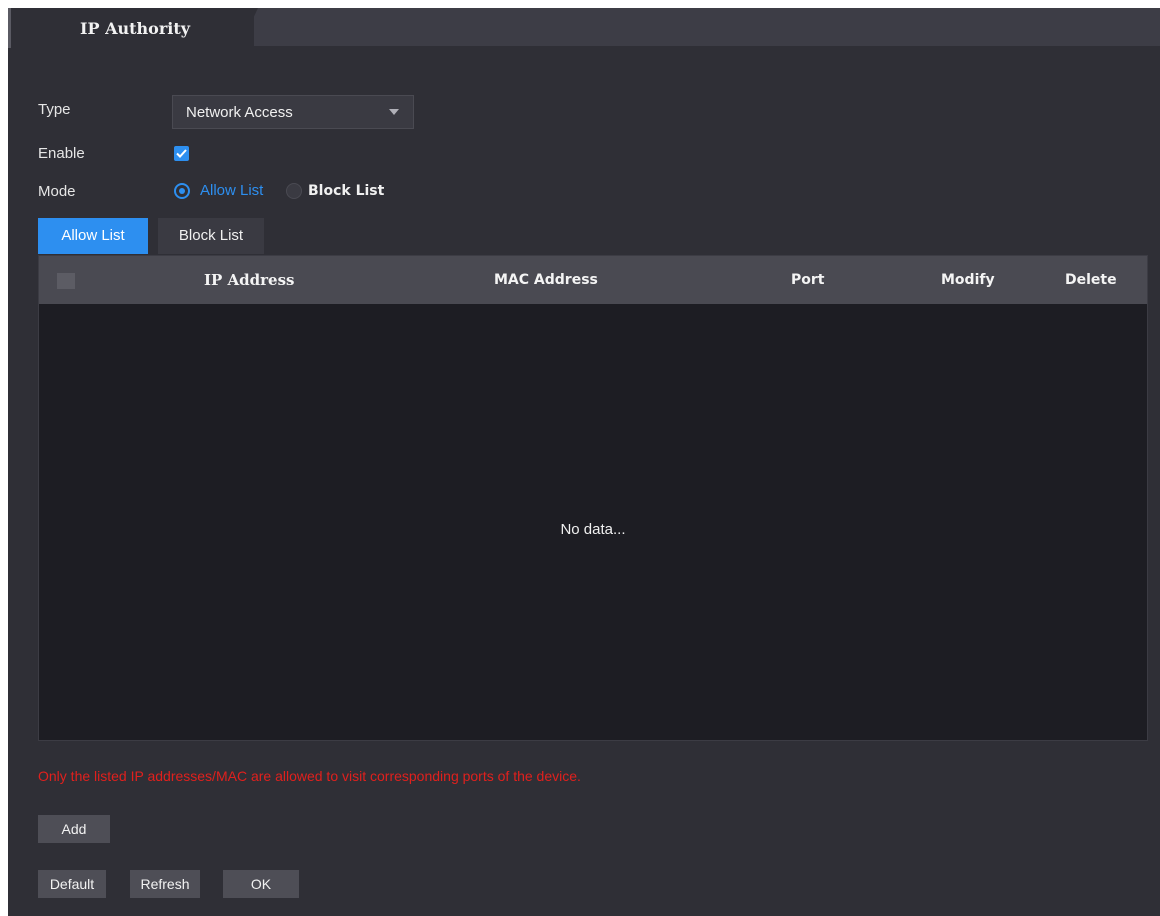  What do you see at coordinates (182, 191) in the screenshot?
I see `mode-radio-allow-list` at bounding box center [182, 191].